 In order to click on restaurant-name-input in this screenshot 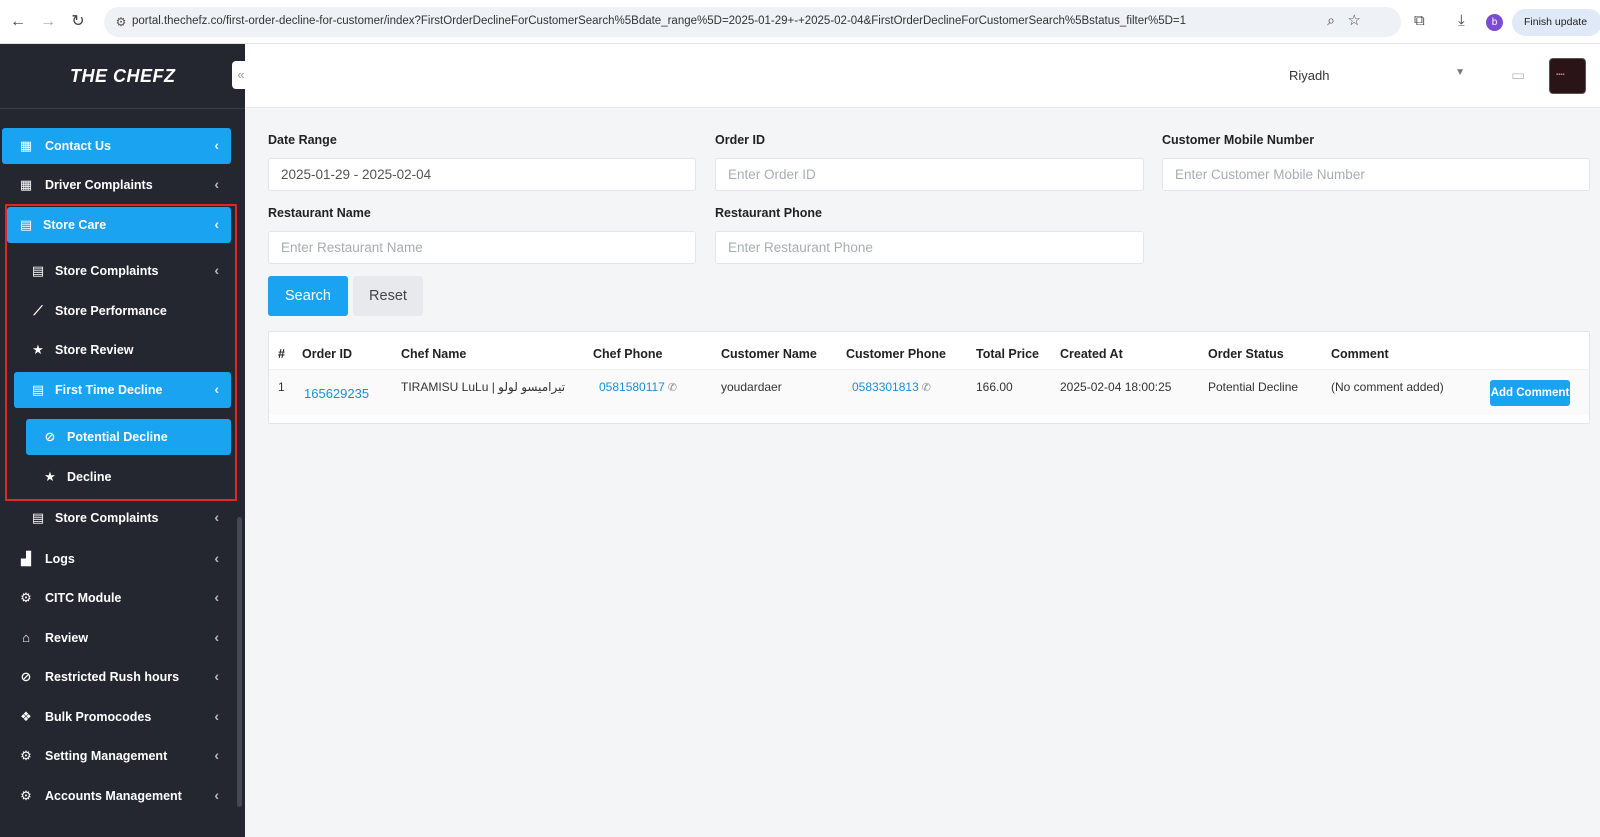, I will do `click(482, 247)`.